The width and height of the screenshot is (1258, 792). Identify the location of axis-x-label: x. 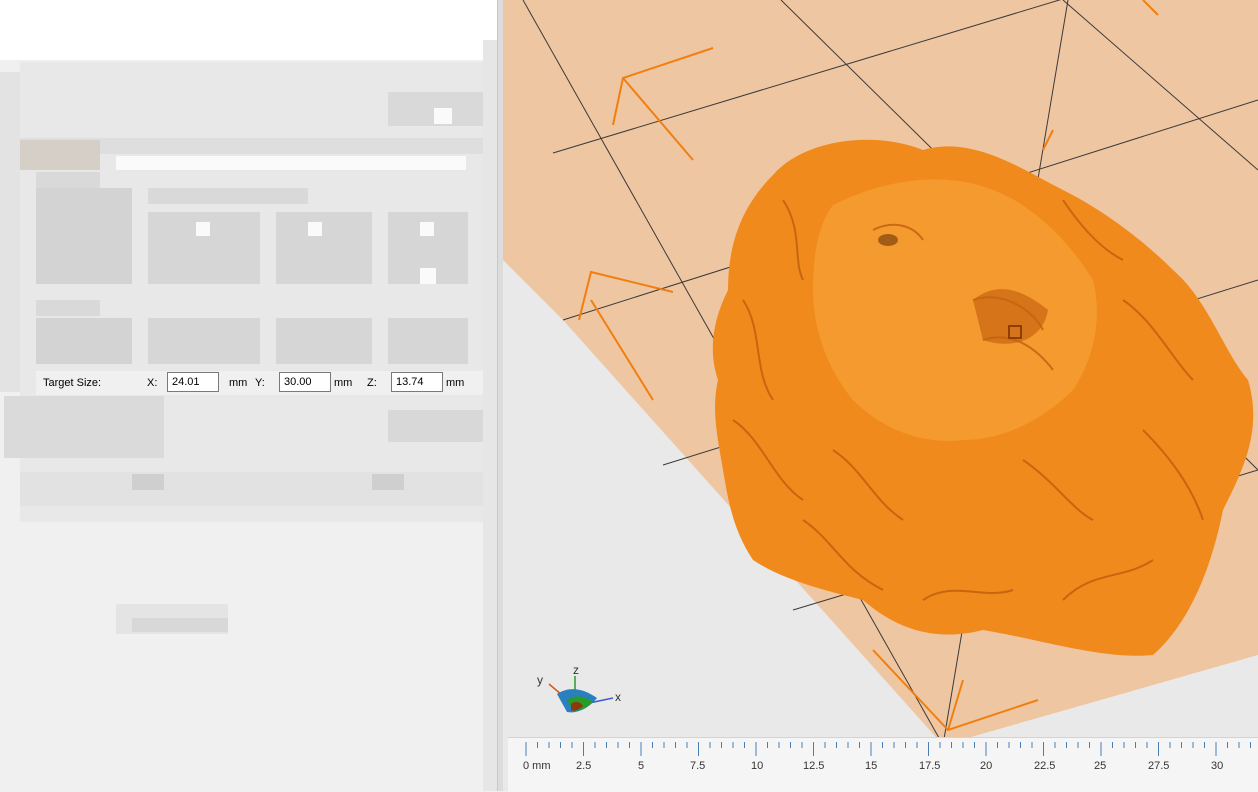
(618, 697).